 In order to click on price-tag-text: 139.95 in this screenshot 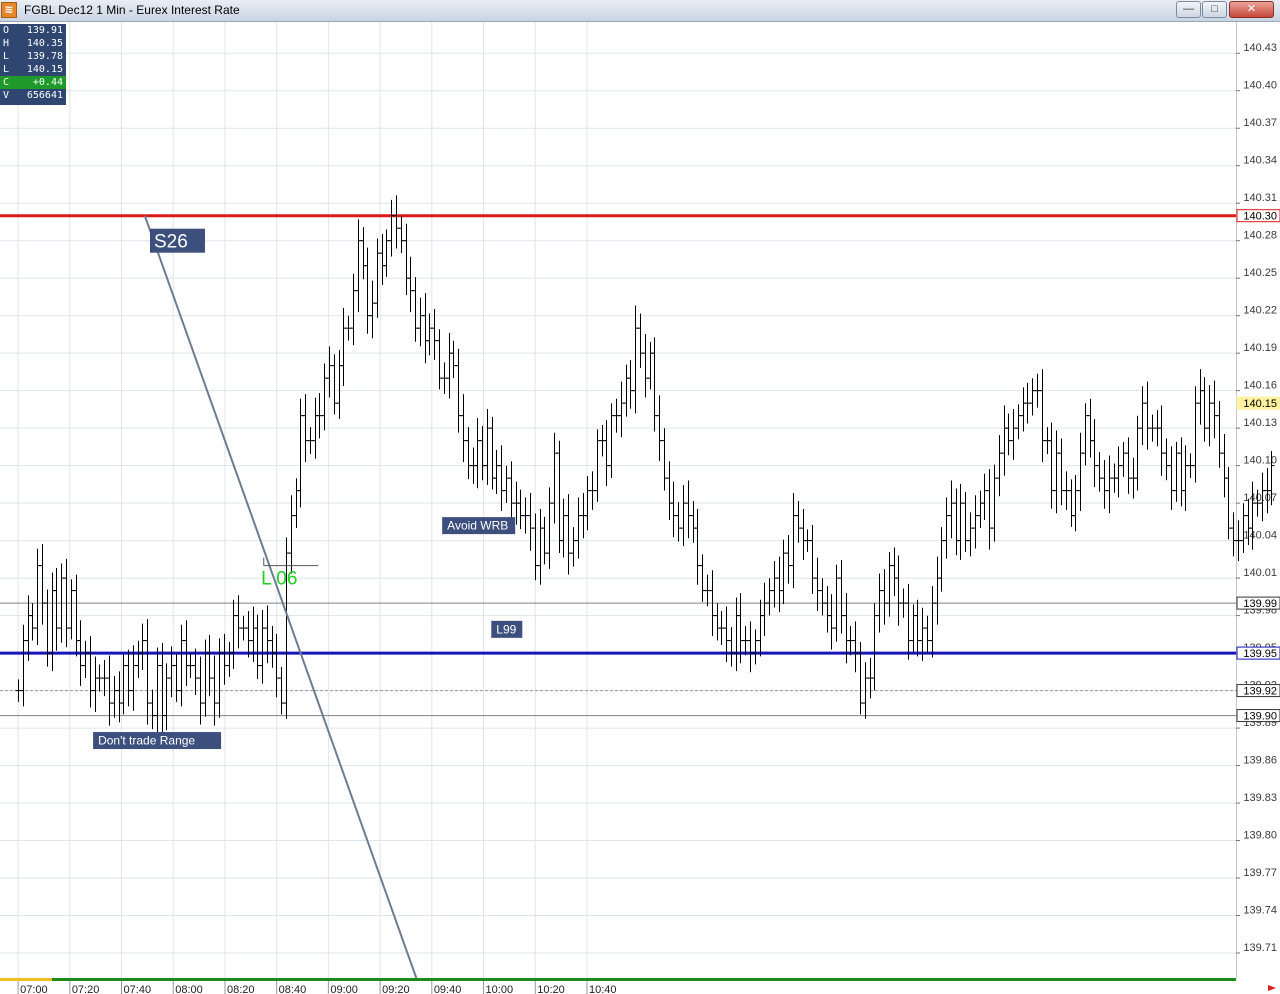, I will do `click(1260, 654)`.